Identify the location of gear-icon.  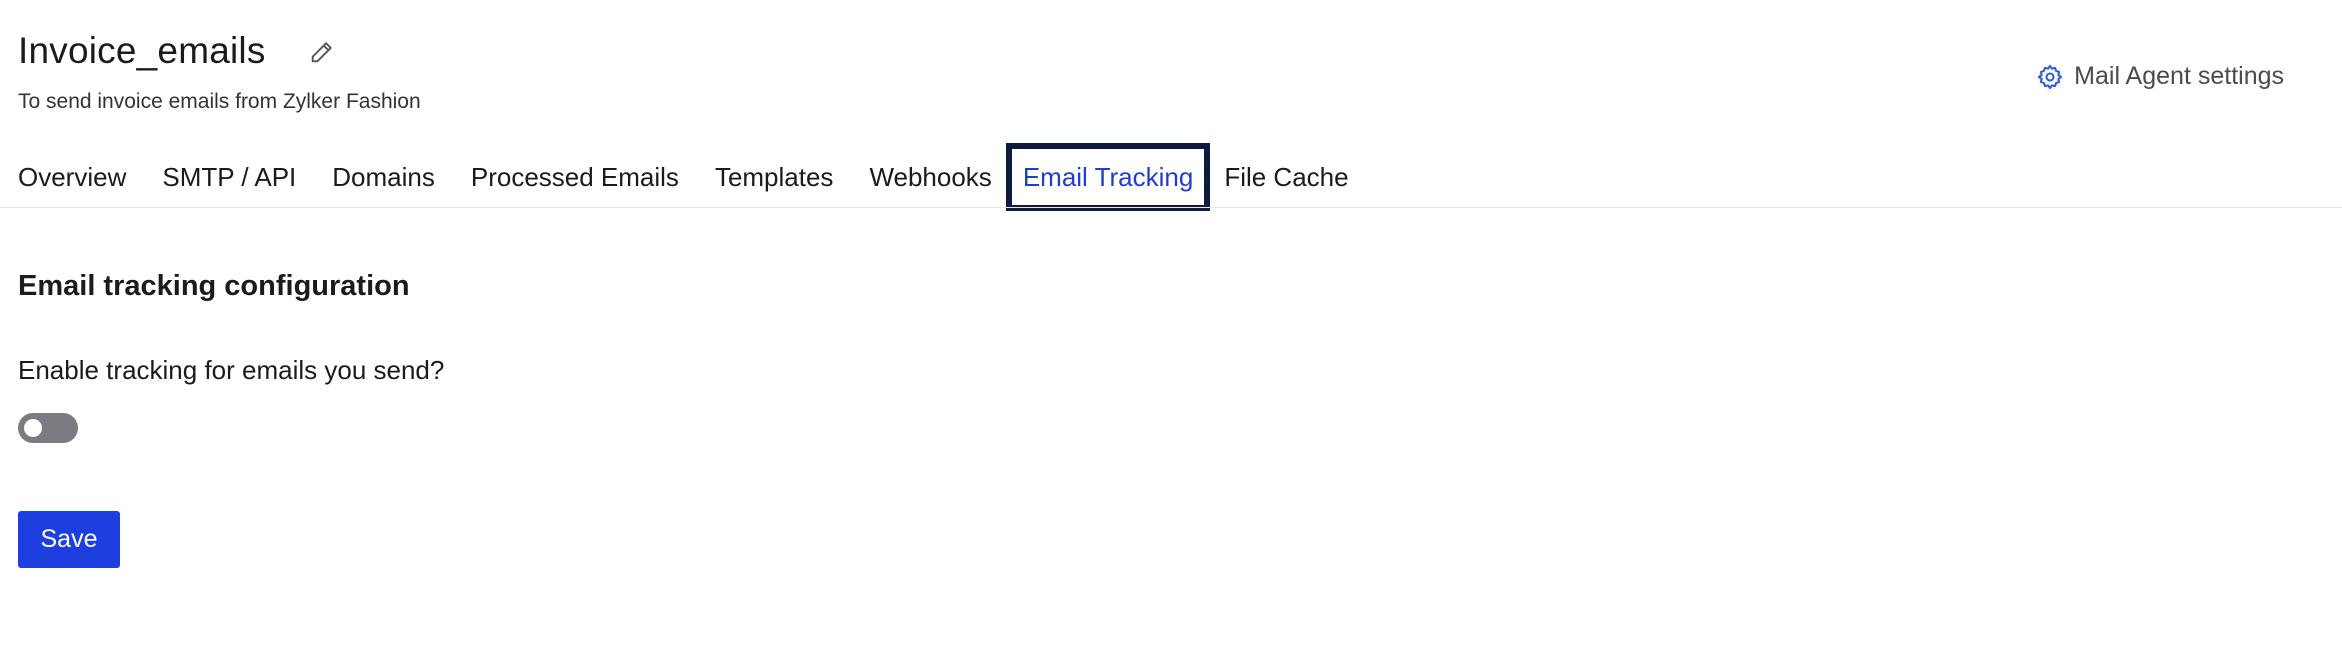
(2050, 77).